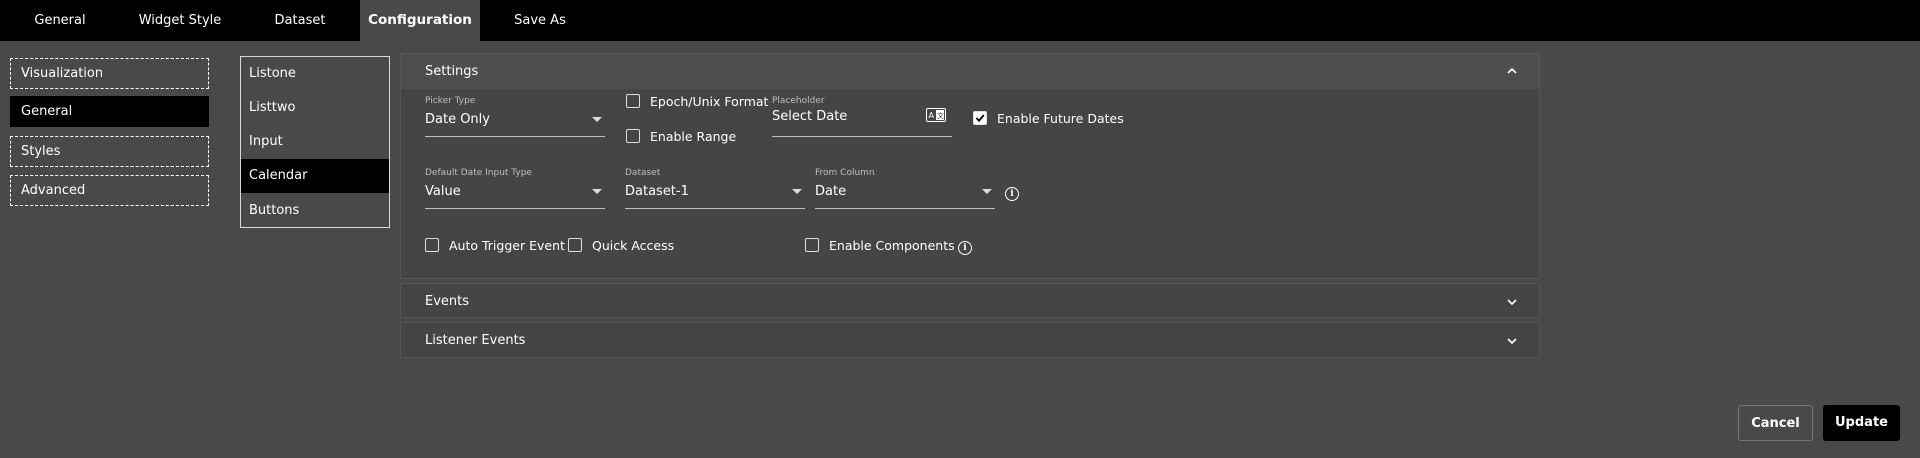  What do you see at coordinates (1060, 118) in the screenshot?
I see `enable-future-dates-label: Enable Future Dates` at bounding box center [1060, 118].